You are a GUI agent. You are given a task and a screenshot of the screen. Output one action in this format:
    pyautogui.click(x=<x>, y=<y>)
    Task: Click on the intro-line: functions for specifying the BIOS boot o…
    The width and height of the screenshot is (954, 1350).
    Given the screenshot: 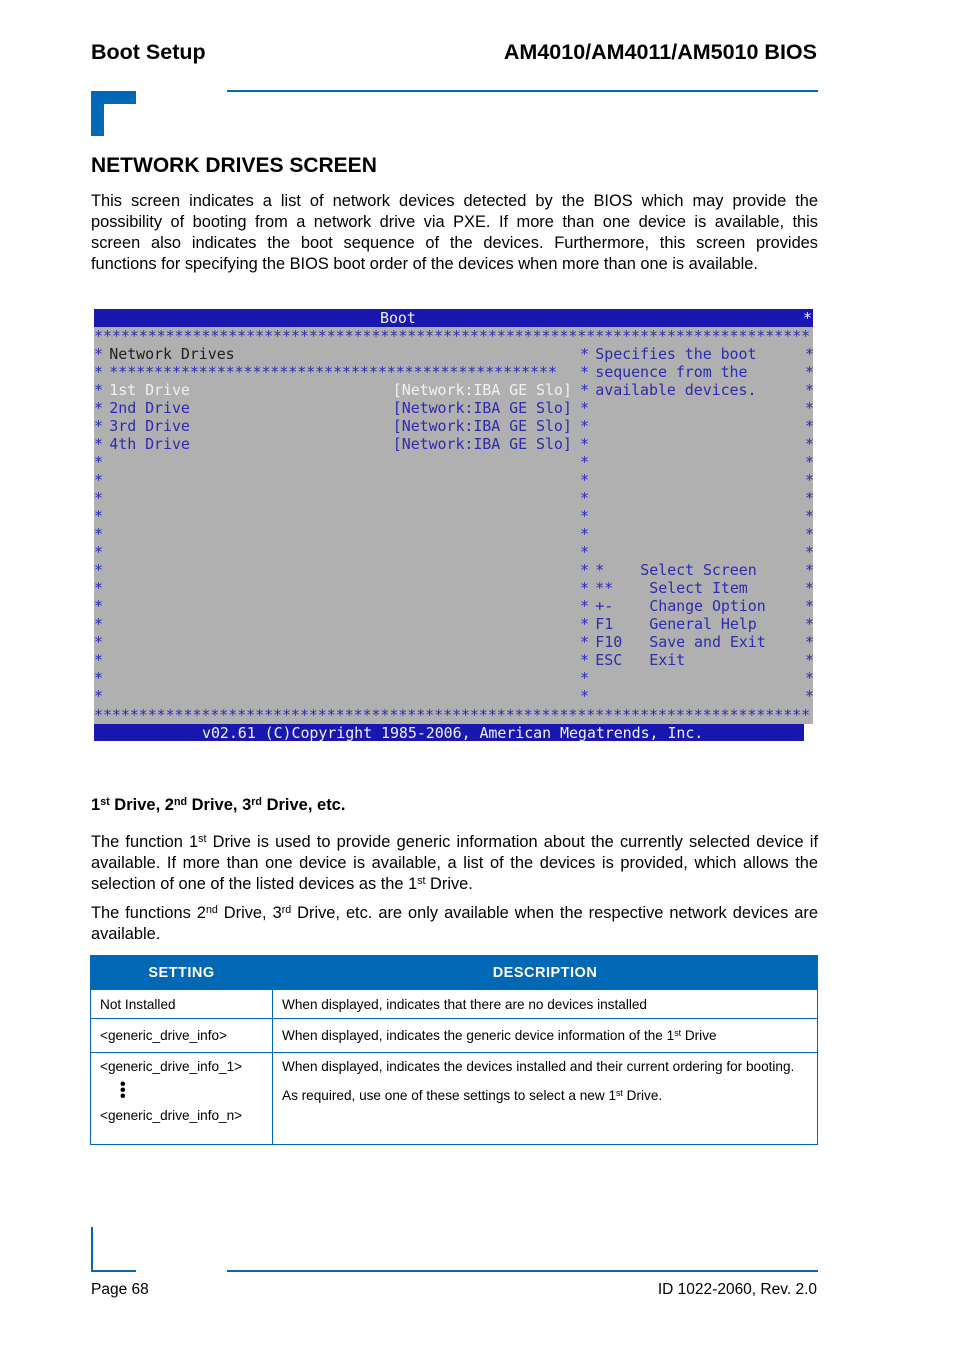 What is the action you would take?
    pyautogui.click(x=424, y=264)
    